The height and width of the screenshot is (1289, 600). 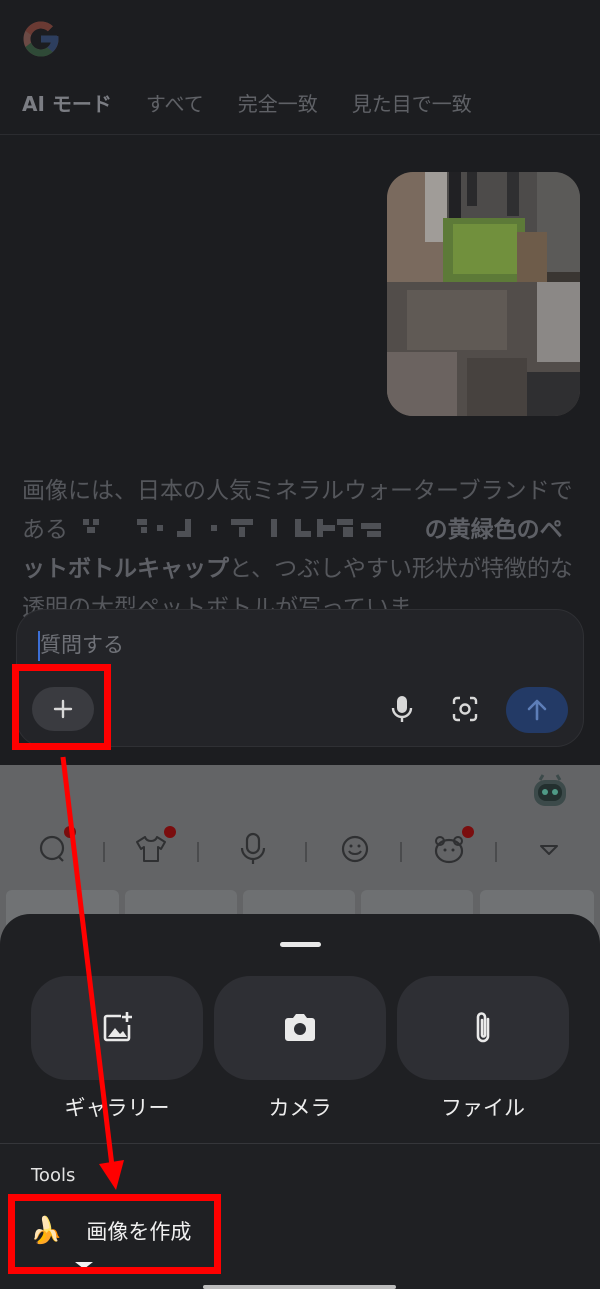 I want to click on redacted-brand-name, so click(x=246, y=527).